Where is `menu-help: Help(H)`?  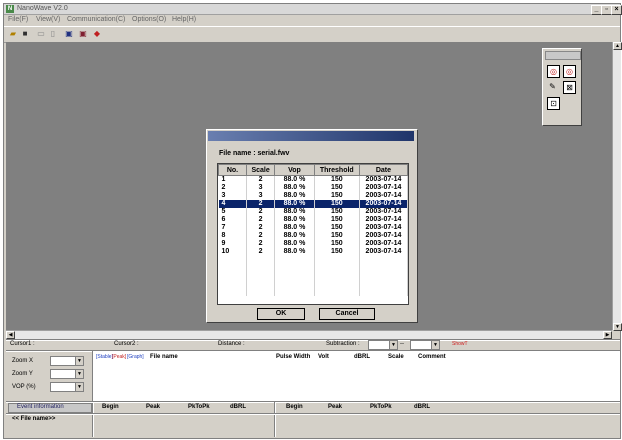 menu-help: Help(H) is located at coordinates (184, 19).